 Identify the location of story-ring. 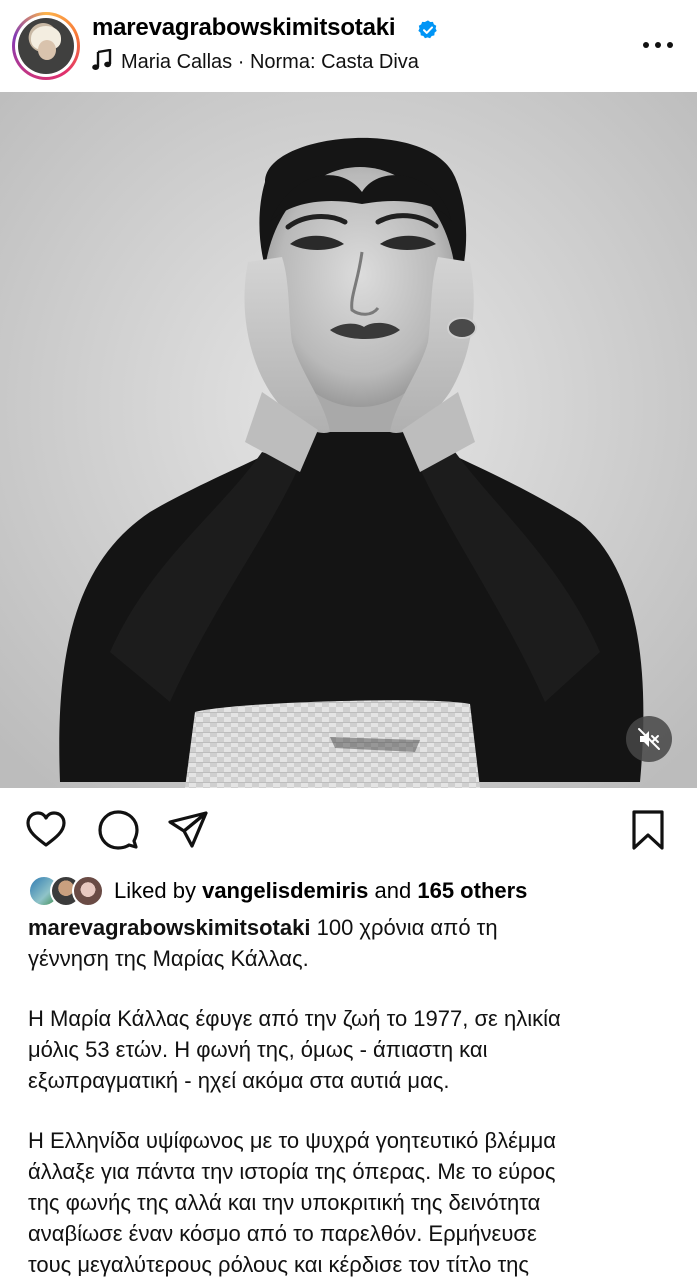
(46, 46).